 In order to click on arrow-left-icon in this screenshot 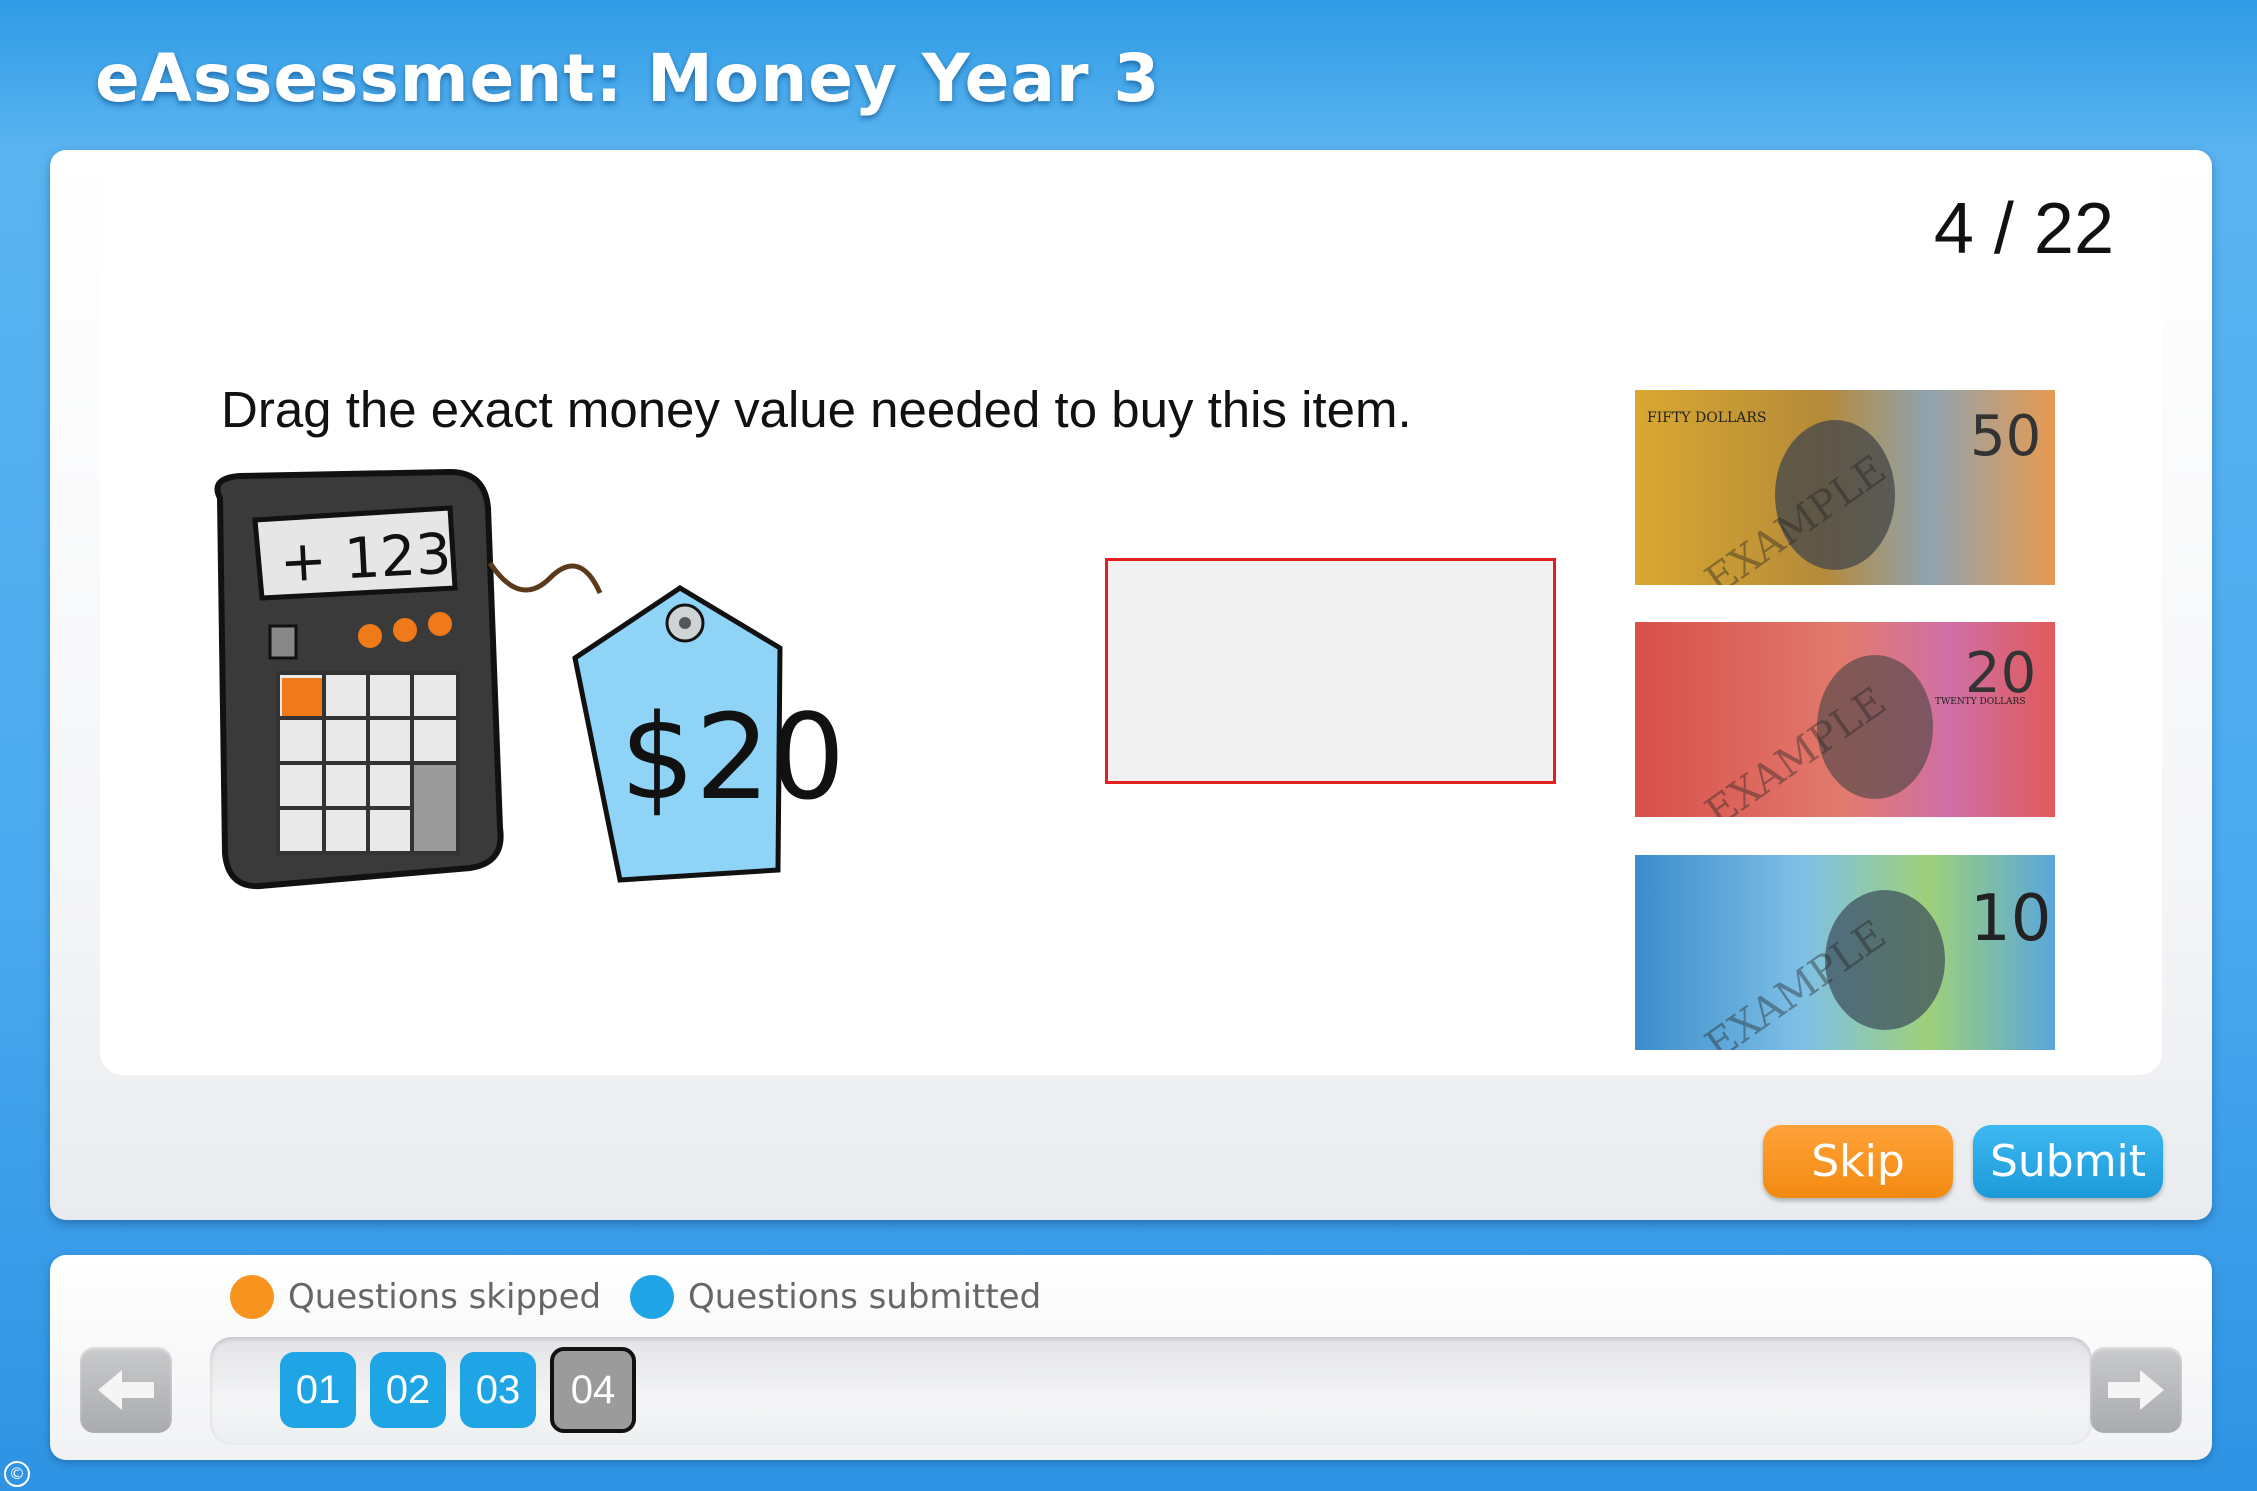, I will do `click(126, 1390)`.